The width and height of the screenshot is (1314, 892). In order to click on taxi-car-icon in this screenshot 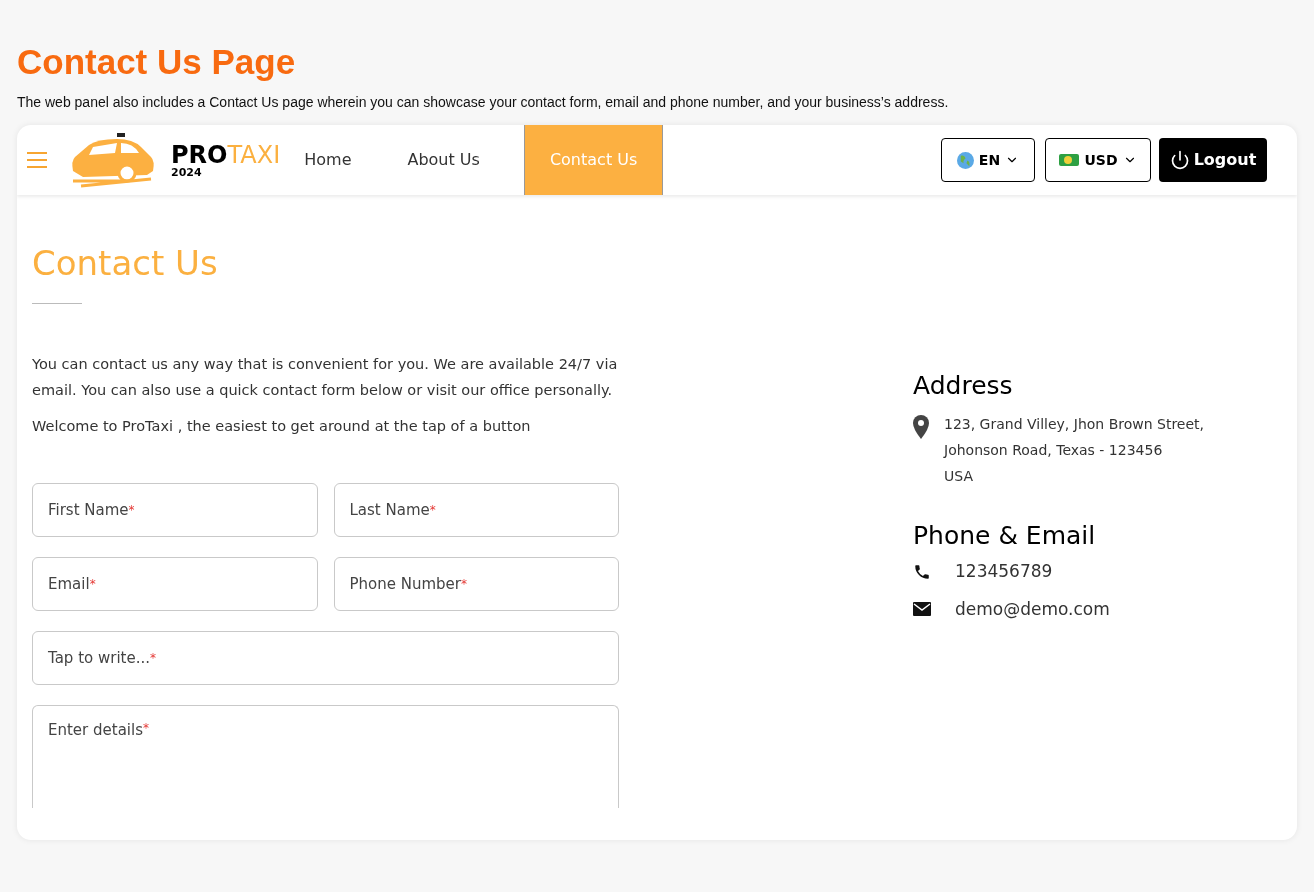, I will do `click(114, 160)`.